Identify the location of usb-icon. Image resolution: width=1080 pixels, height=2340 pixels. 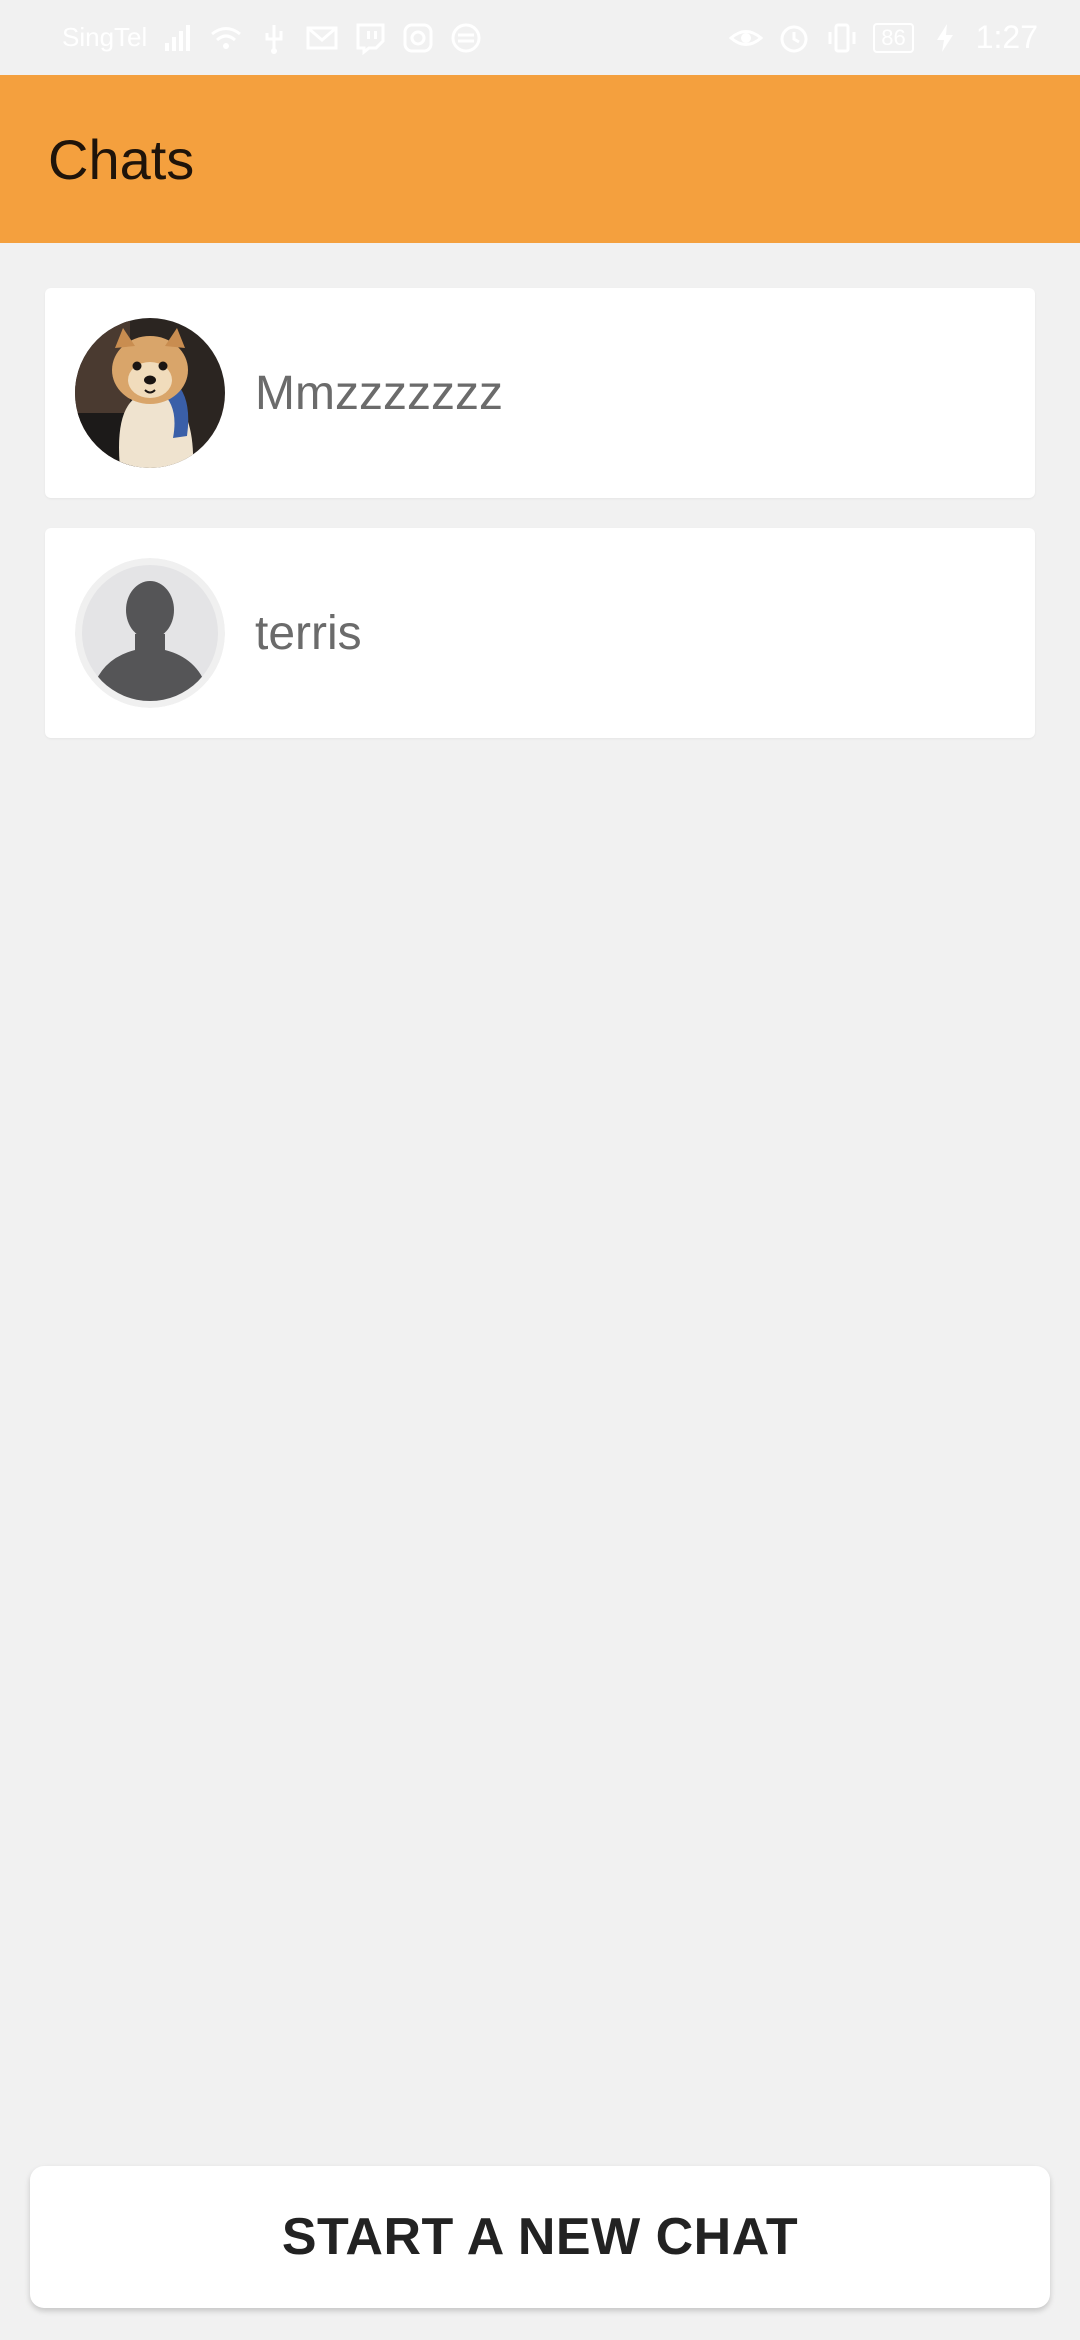
(274, 38).